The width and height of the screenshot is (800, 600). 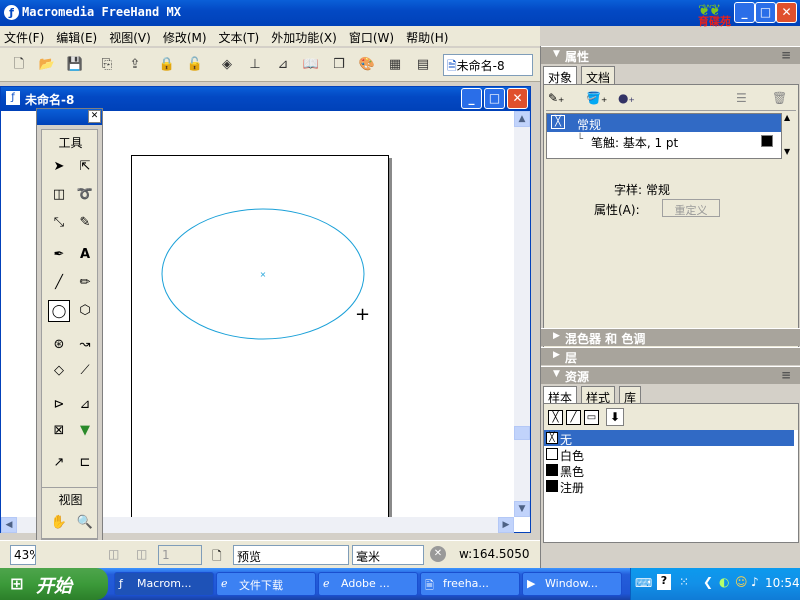 I want to click on symbol-icon: ❒, so click(x=339, y=65).